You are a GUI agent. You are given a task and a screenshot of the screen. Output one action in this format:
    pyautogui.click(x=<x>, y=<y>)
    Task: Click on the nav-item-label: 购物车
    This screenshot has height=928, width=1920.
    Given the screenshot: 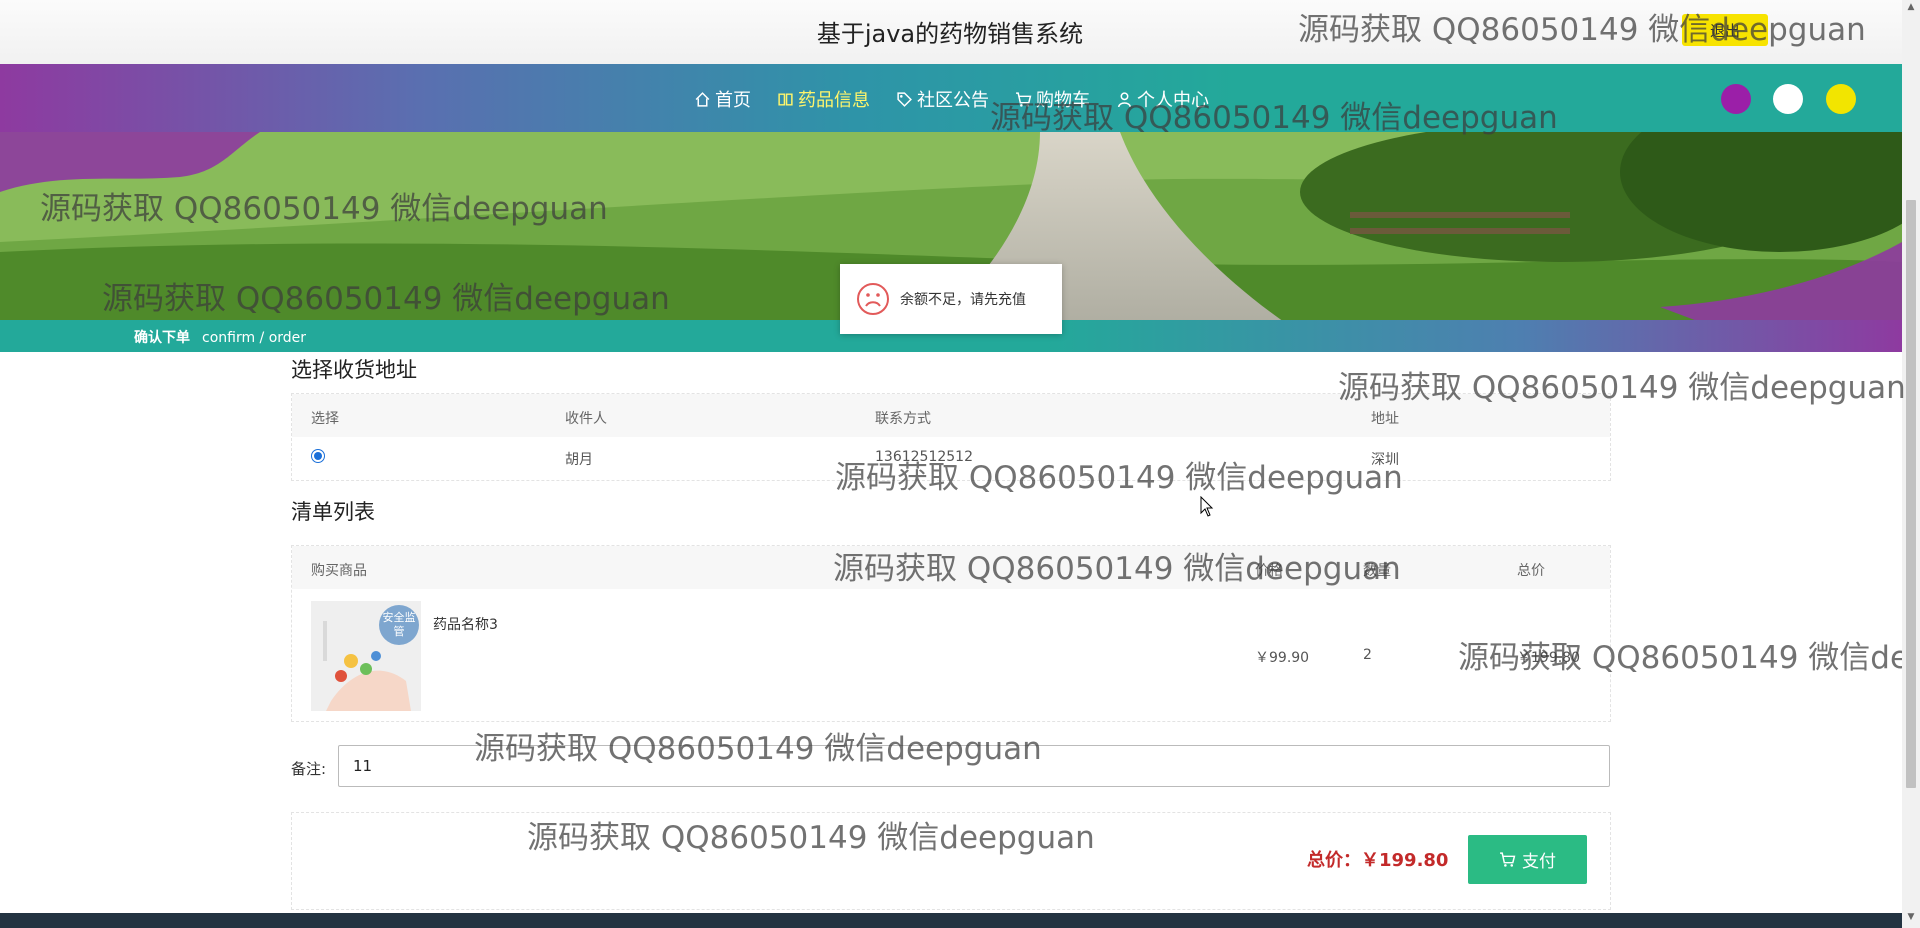 What is the action you would take?
    pyautogui.click(x=1063, y=100)
    